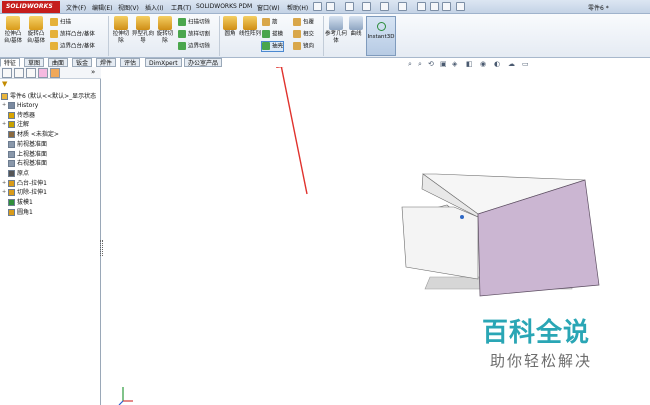 This screenshot has width=650, height=405. I want to click on tree-item: 传感器, so click(18, 115).